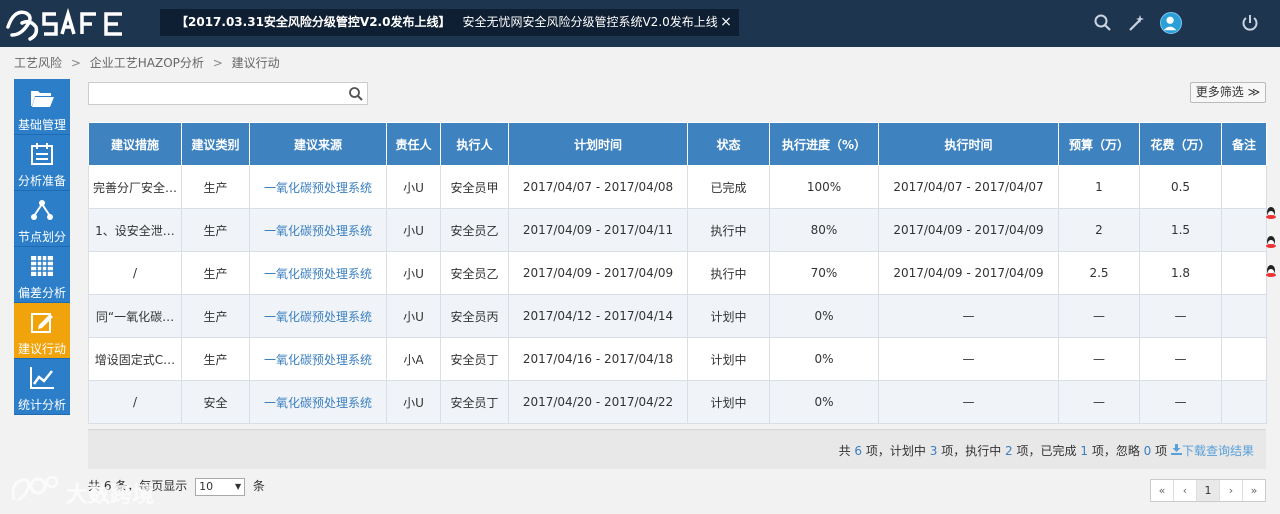 This screenshot has width=1280, height=514. I want to click on page-size-value: 10, so click(206, 486).